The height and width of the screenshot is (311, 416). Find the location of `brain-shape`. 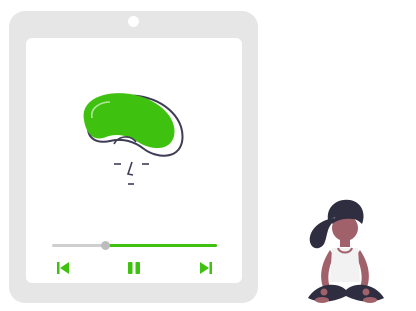

brain-shape is located at coordinates (129, 121).